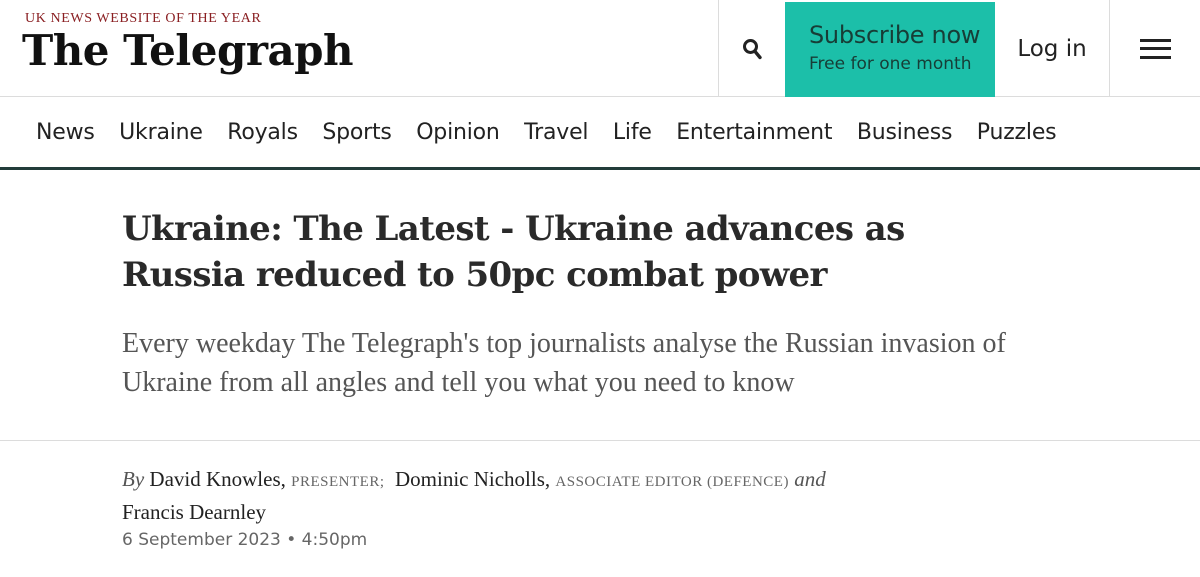 This screenshot has width=1200, height=577. Describe the element at coordinates (133, 479) in the screenshot. I see `byline-by: By` at that location.